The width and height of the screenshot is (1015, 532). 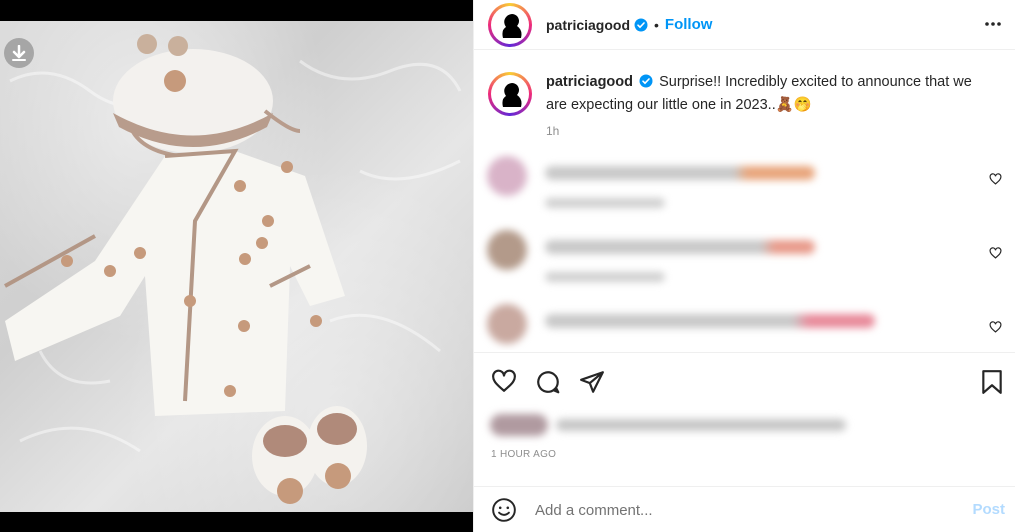 I want to click on post-comment-button: Post, so click(x=988, y=509).